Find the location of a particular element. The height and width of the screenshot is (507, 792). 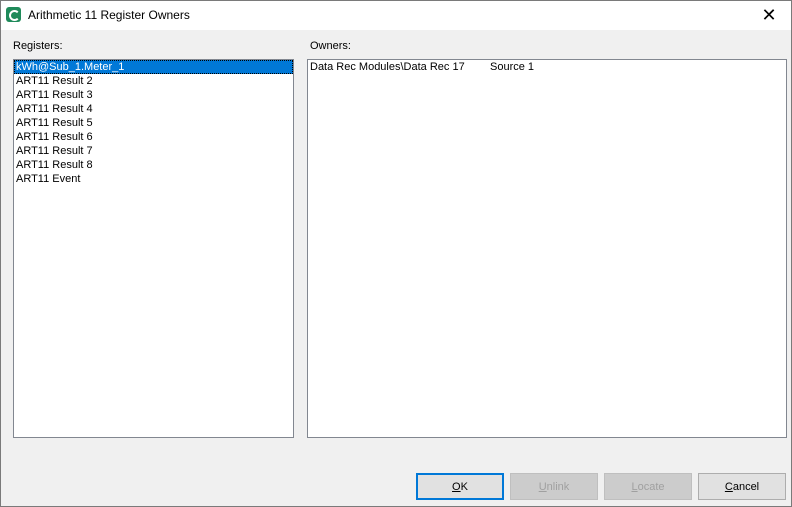

owner-row: Data Rec Modules\Data Rec 17 Source 1 is located at coordinates (547, 67).